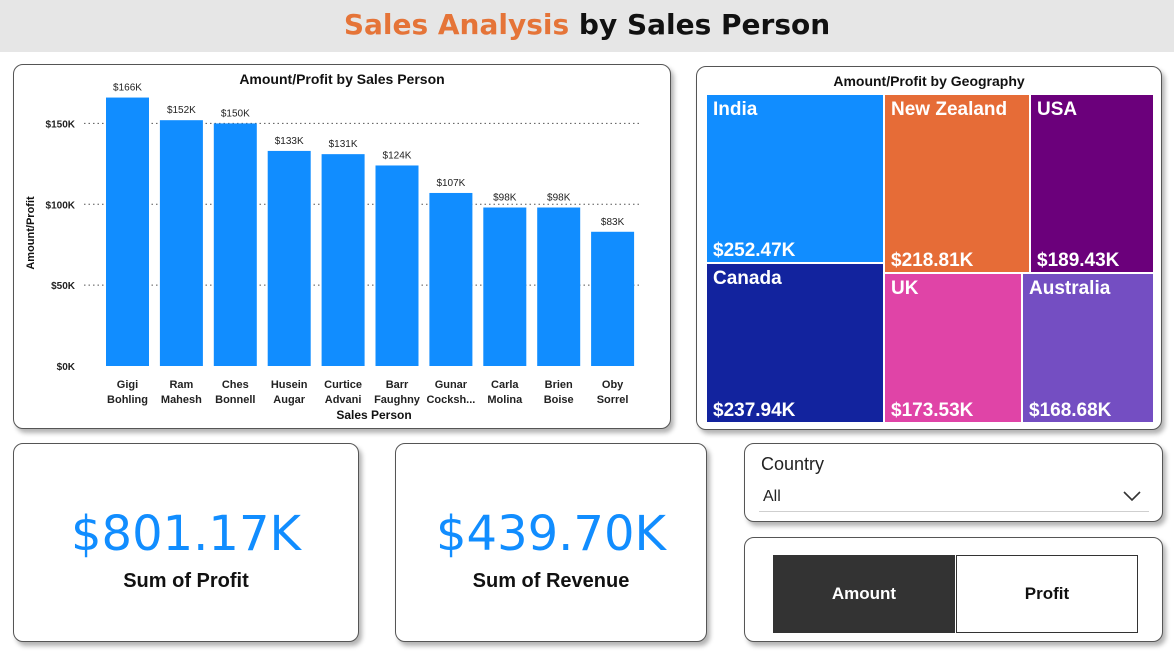  What do you see at coordinates (905, 288) in the screenshot?
I see `treemap-tile-name: UK` at bounding box center [905, 288].